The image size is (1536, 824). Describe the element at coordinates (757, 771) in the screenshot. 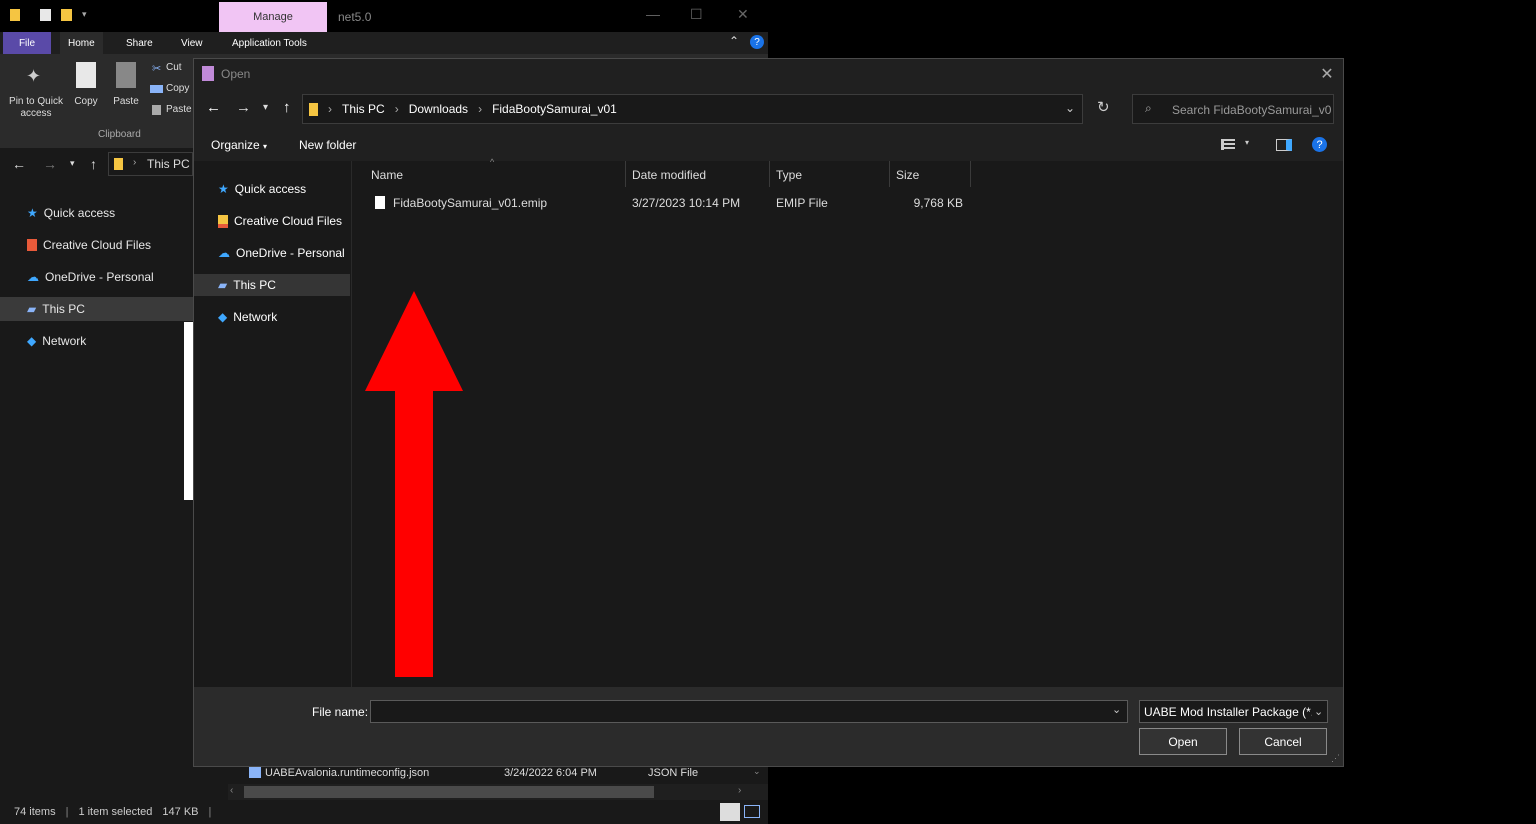

I see `scroll-down-icon: ⌄` at that location.